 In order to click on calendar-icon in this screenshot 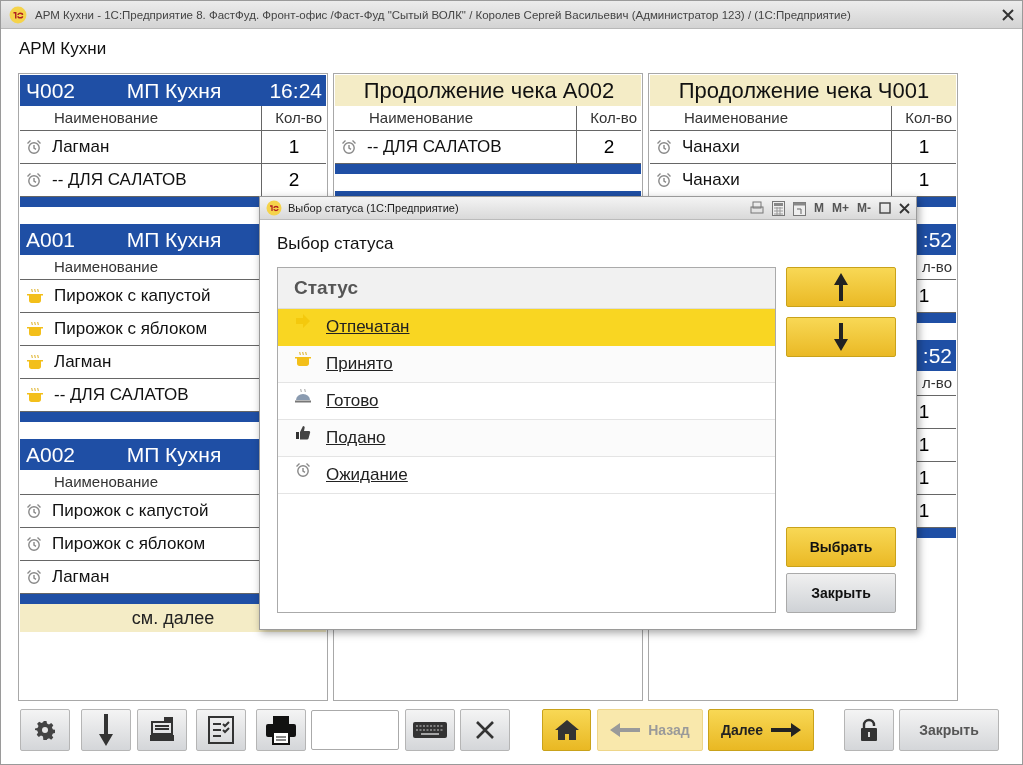, I will do `click(799, 208)`.